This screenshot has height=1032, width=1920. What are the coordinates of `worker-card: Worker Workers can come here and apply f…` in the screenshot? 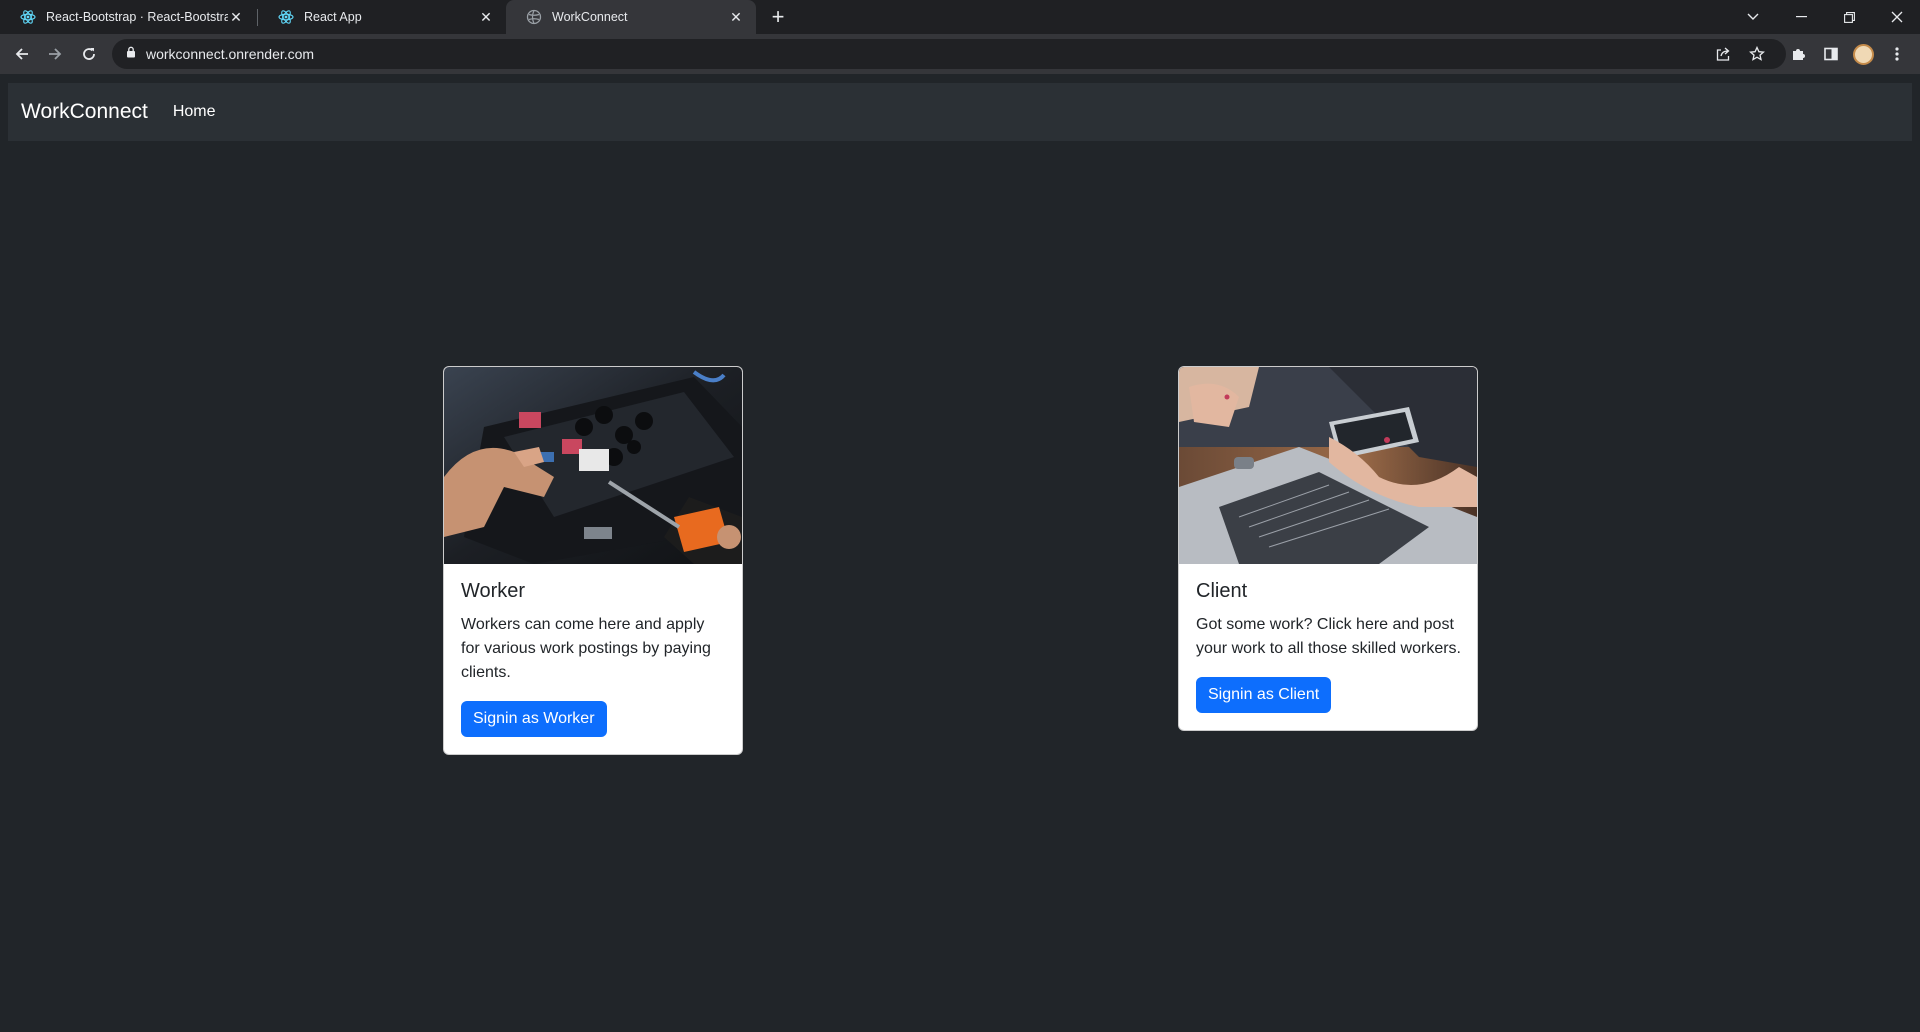 It's located at (593, 560).